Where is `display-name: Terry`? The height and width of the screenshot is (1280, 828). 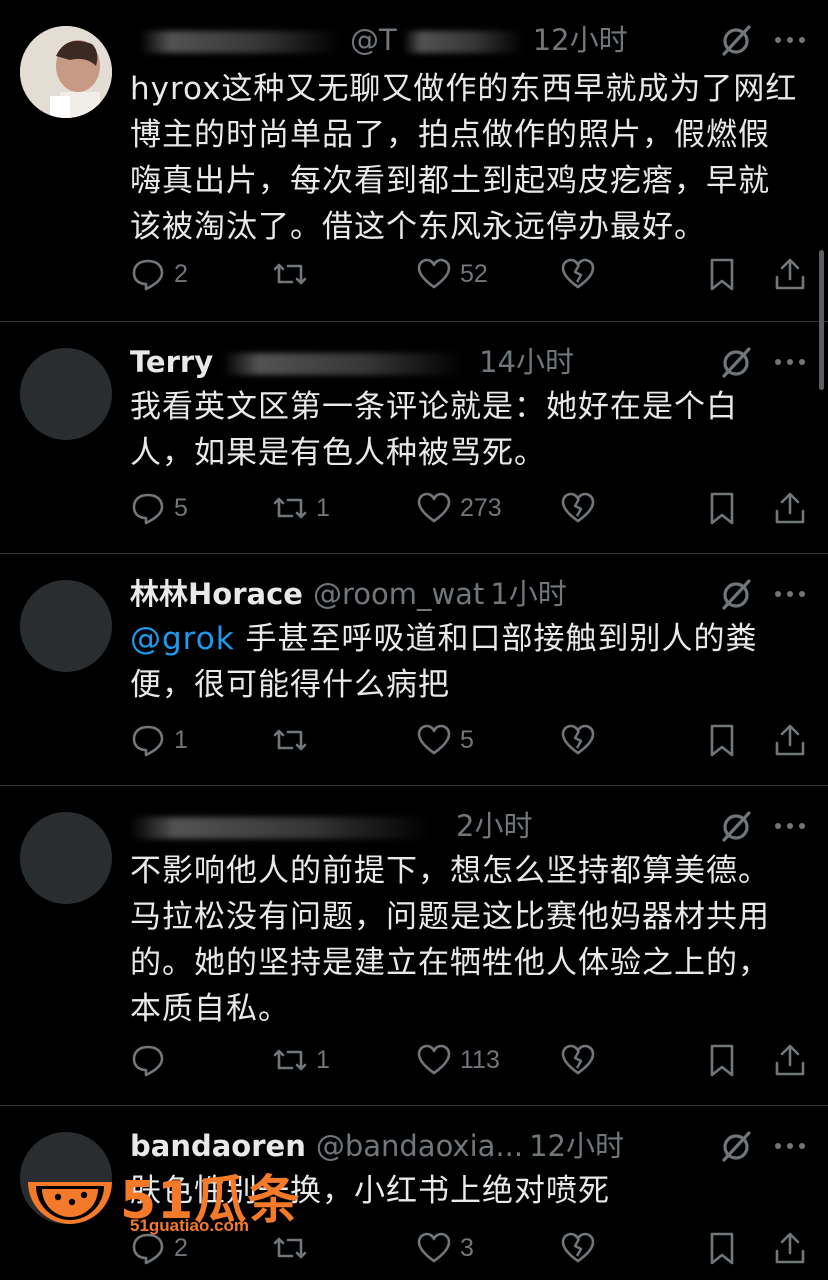 display-name: Terry is located at coordinates (171, 362).